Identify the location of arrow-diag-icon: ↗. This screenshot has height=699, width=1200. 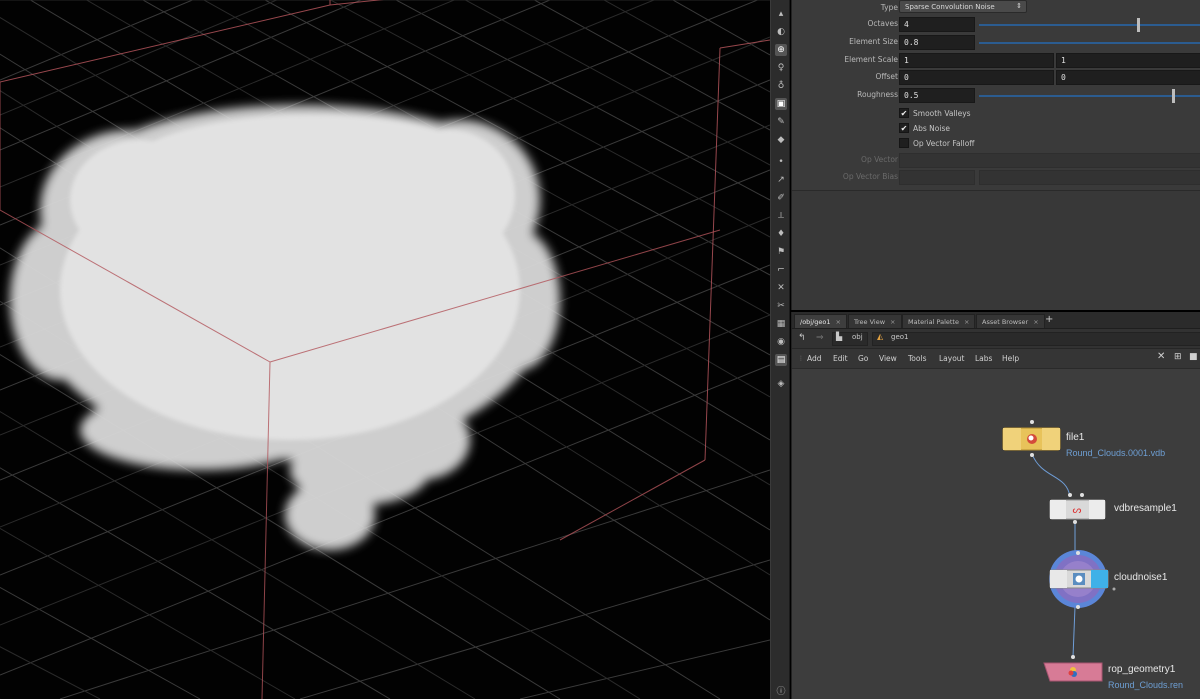
(781, 180).